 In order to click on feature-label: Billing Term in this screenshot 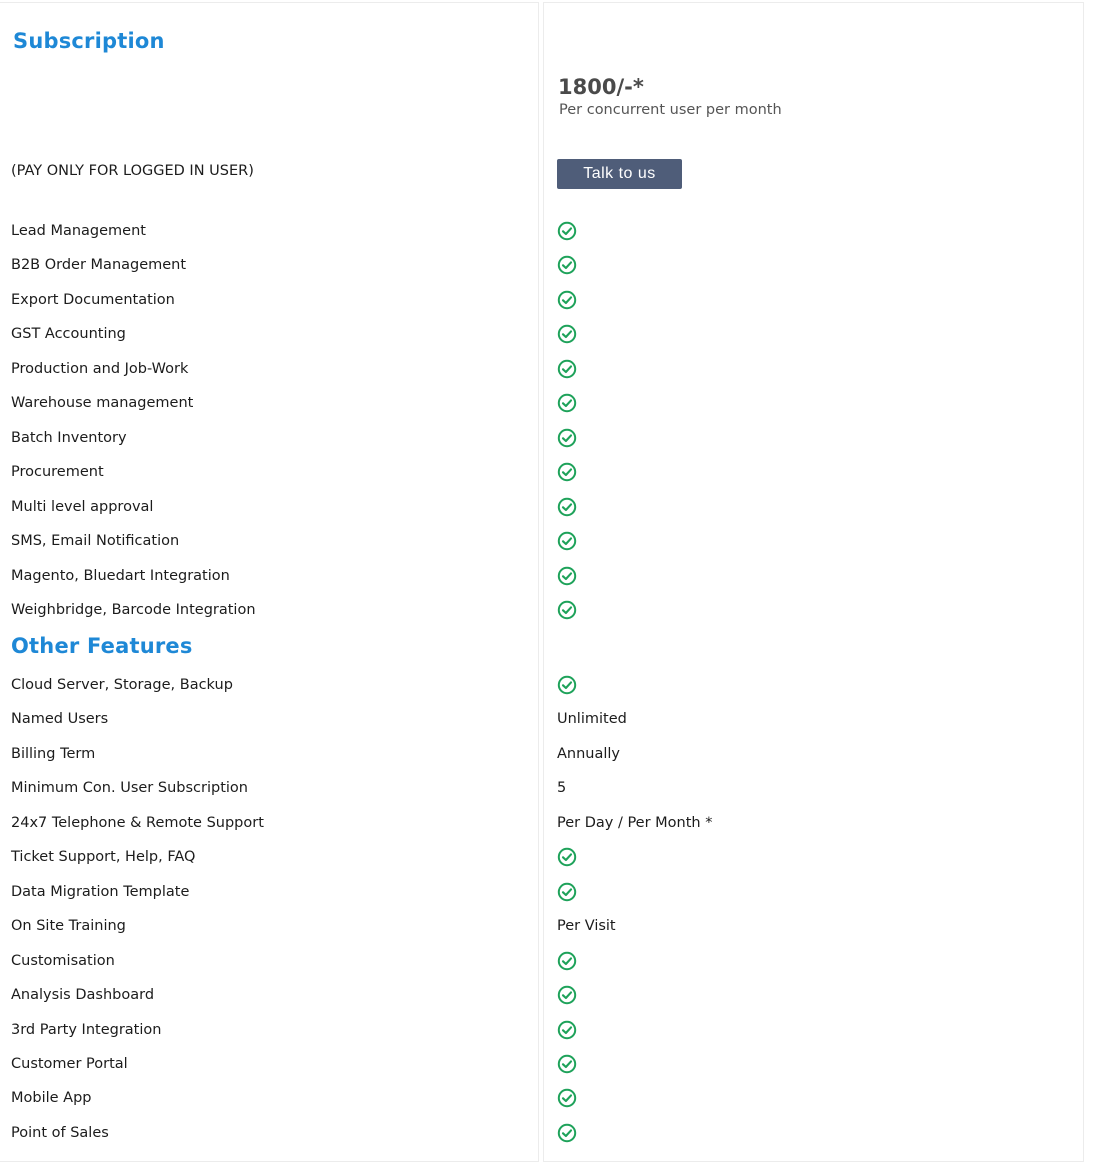, I will do `click(53, 753)`.